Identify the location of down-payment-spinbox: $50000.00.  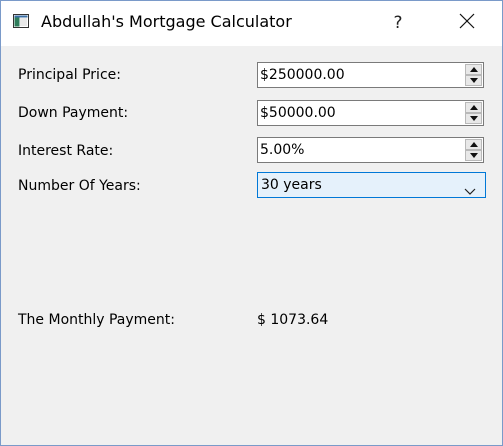
(370, 113).